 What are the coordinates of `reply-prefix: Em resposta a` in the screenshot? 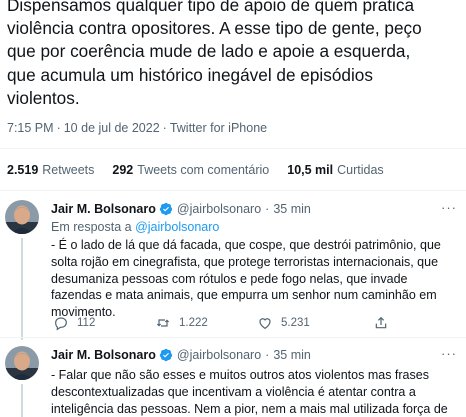 It's located at (91, 227).